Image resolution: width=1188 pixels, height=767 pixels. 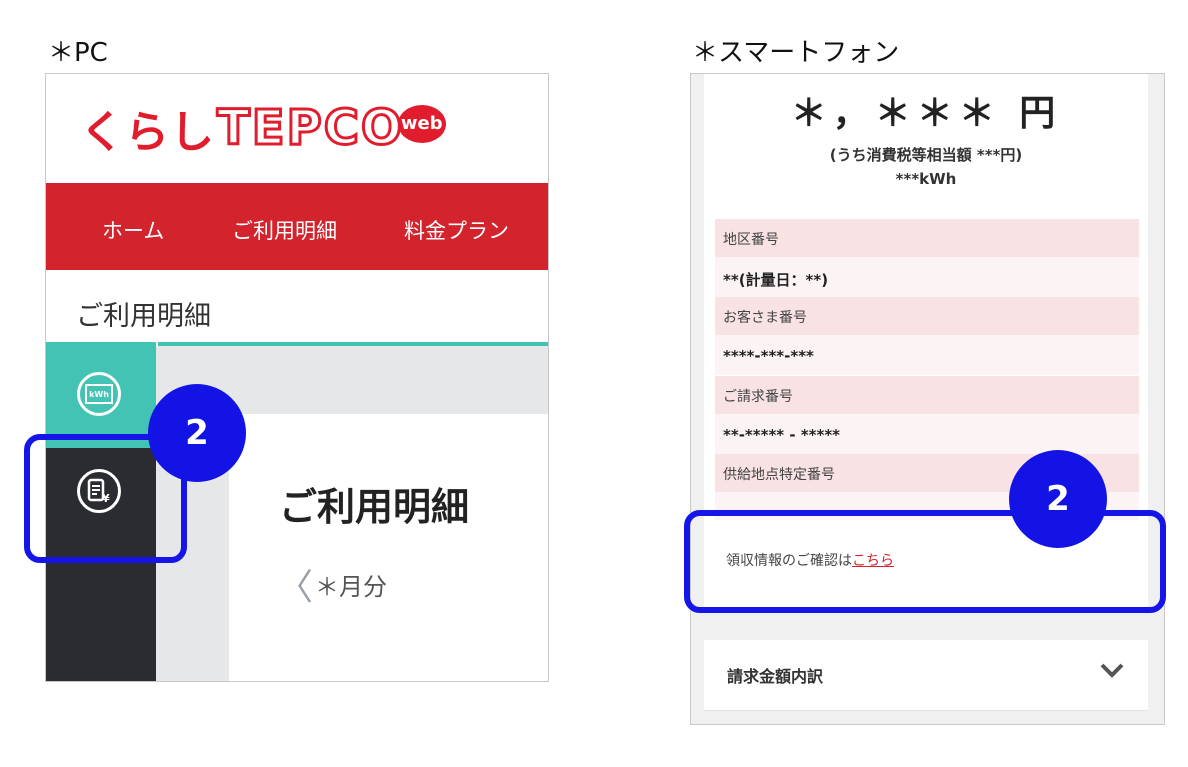 What do you see at coordinates (775, 676) in the screenshot?
I see `billing-breakdown-label: 請求金額内訳` at bounding box center [775, 676].